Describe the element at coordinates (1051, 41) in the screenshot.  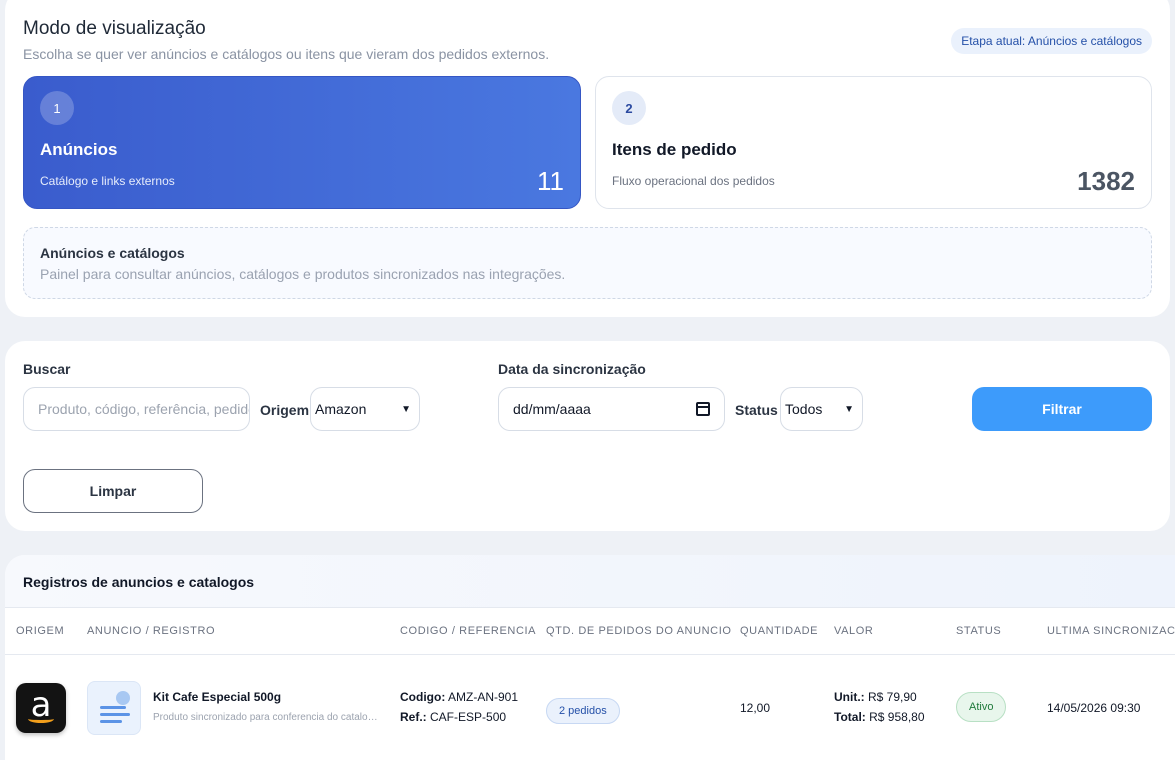
I see `current-stage-badge: Etapa atual: Anúncios e catálogos` at that location.